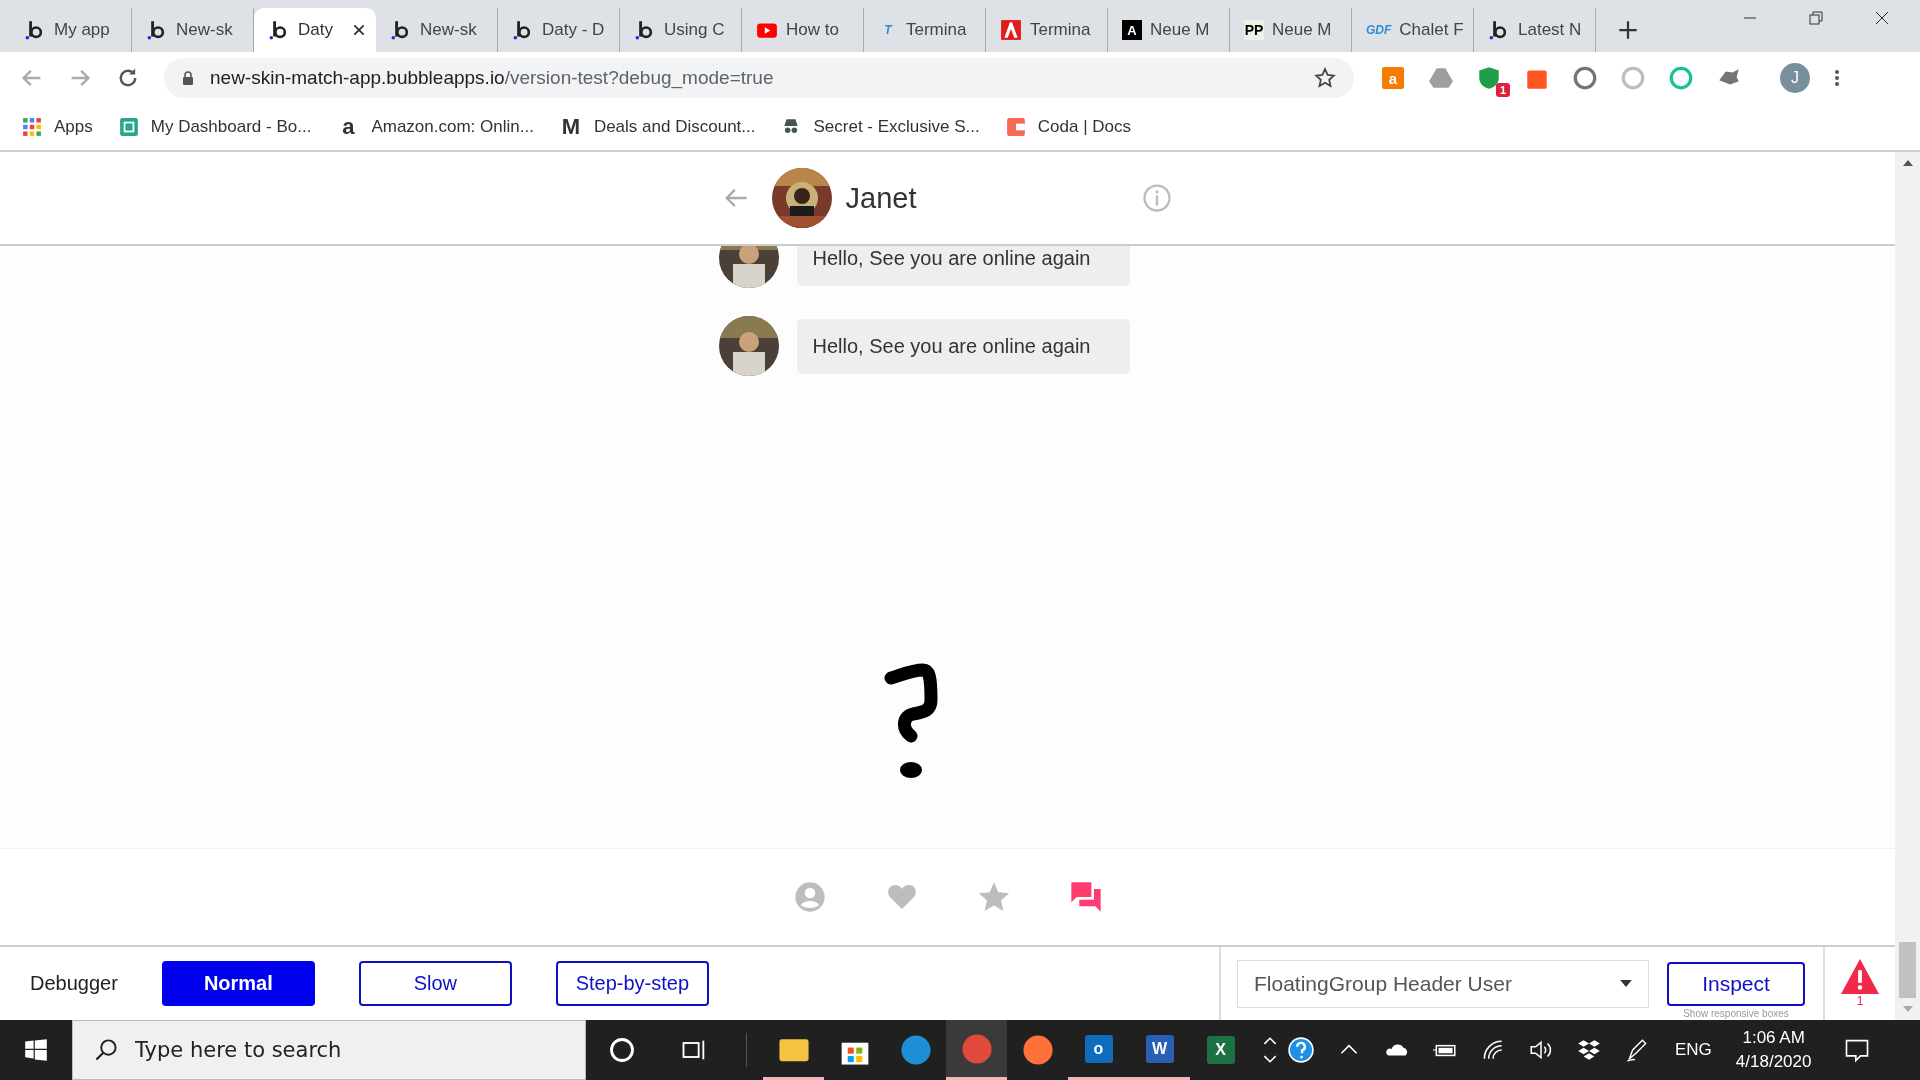 This screenshot has height=1080, width=1920. I want to click on browser-tab: Termina, so click(1047, 30).